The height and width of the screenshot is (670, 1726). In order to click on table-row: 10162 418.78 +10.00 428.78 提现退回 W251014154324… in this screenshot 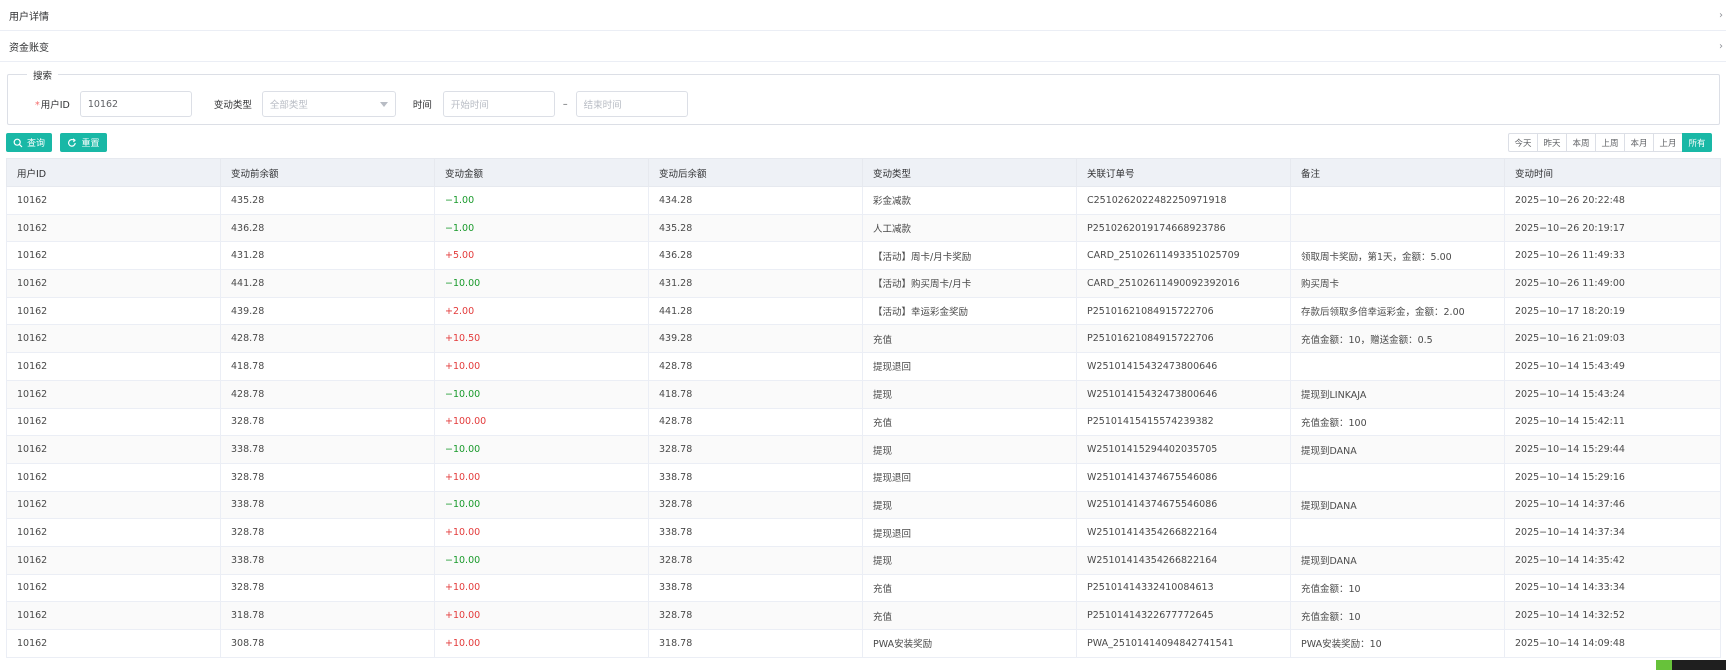, I will do `click(863, 366)`.